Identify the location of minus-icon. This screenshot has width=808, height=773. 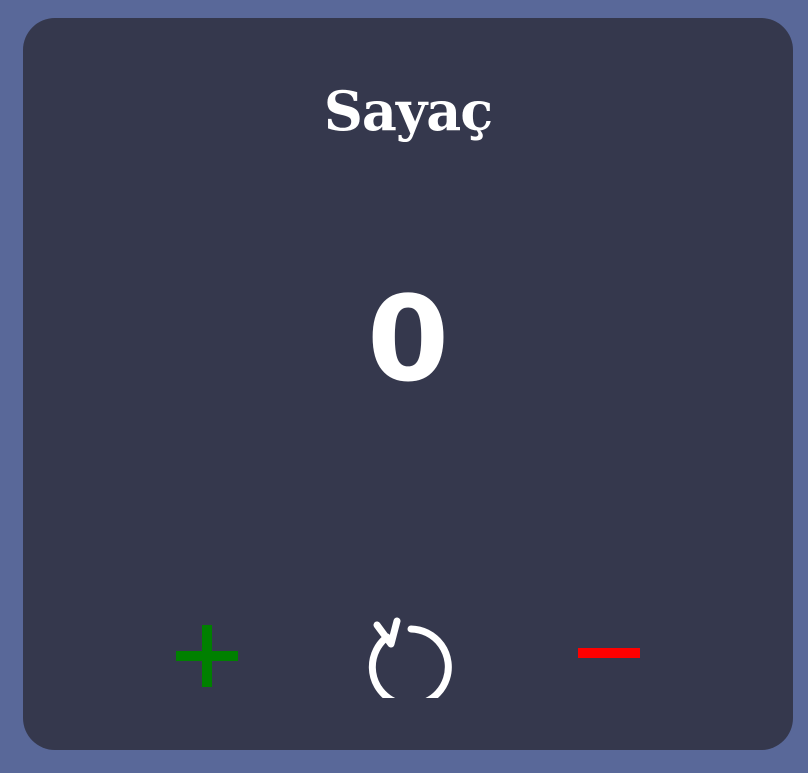
(609, 653).